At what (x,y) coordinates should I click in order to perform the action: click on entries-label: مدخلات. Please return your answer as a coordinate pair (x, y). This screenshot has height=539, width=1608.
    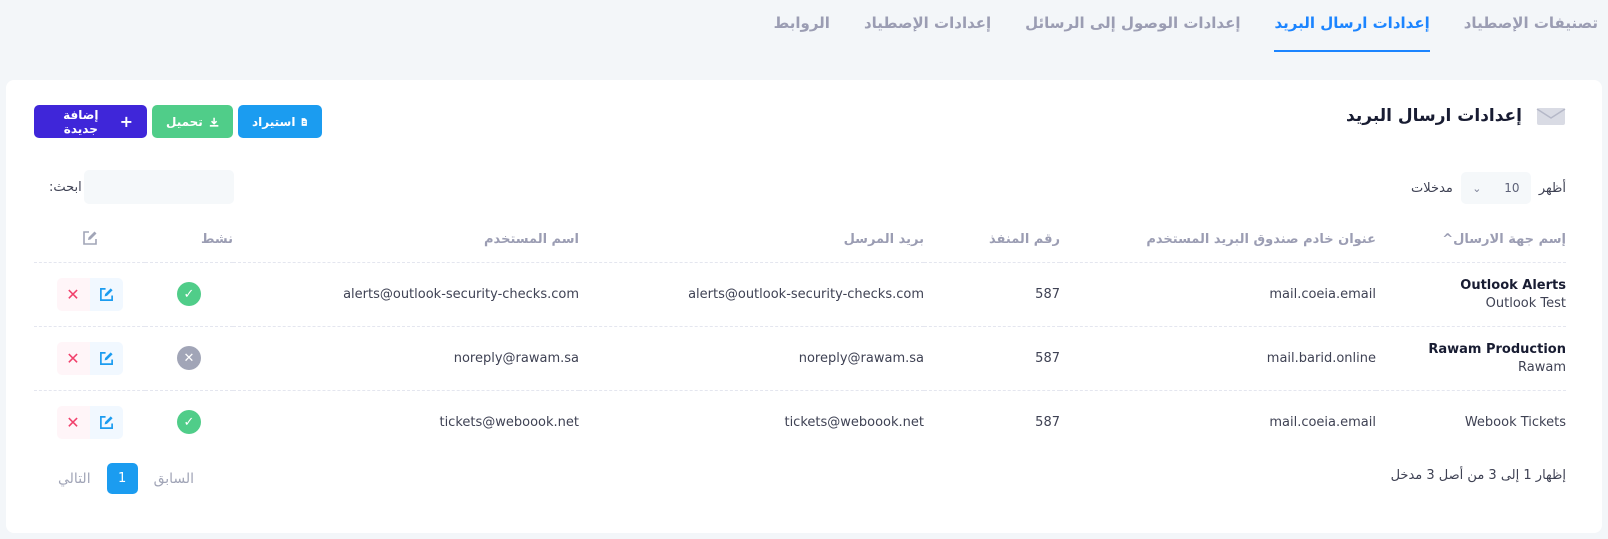
    Looking at the image, I should click on (1432, 188).